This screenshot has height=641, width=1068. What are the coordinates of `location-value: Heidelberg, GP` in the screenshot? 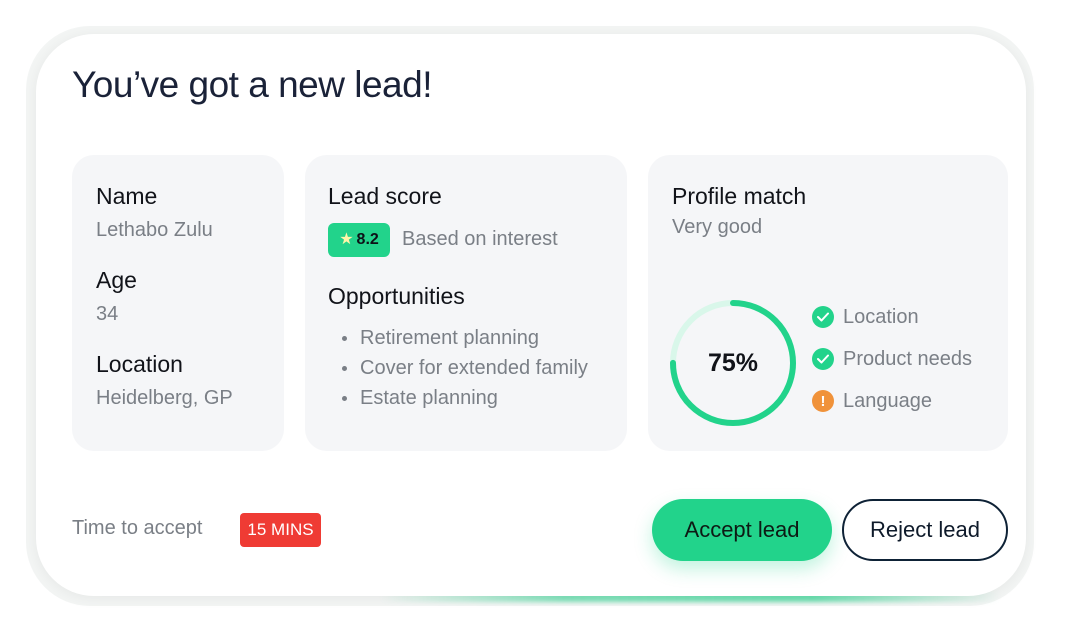 It's located at (164, 398).